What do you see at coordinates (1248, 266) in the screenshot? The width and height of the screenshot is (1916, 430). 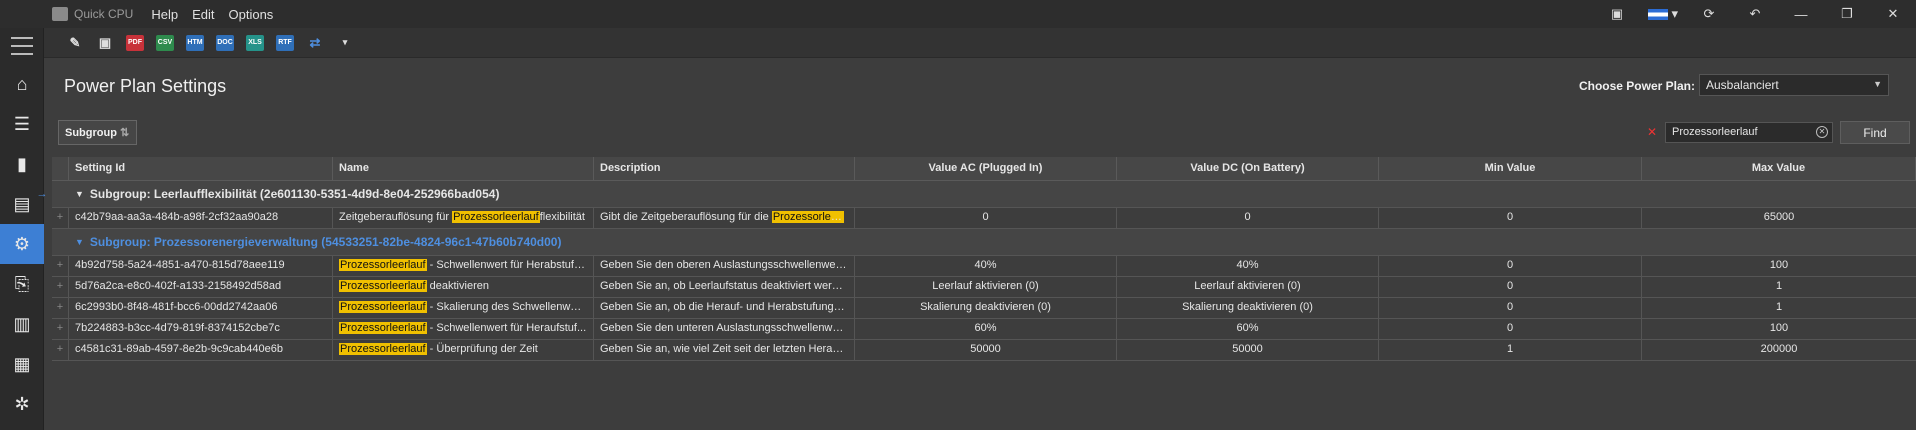 I see `cell-value-dc: 40%` at bounding box center [1248, 266].